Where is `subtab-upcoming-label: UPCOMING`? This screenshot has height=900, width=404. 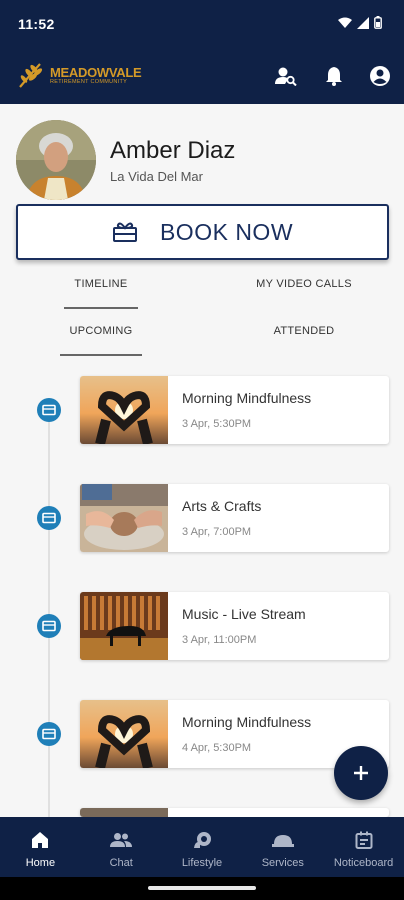
subtab-upcoming-label: UPCOMING is located at coordinates (101, 331).